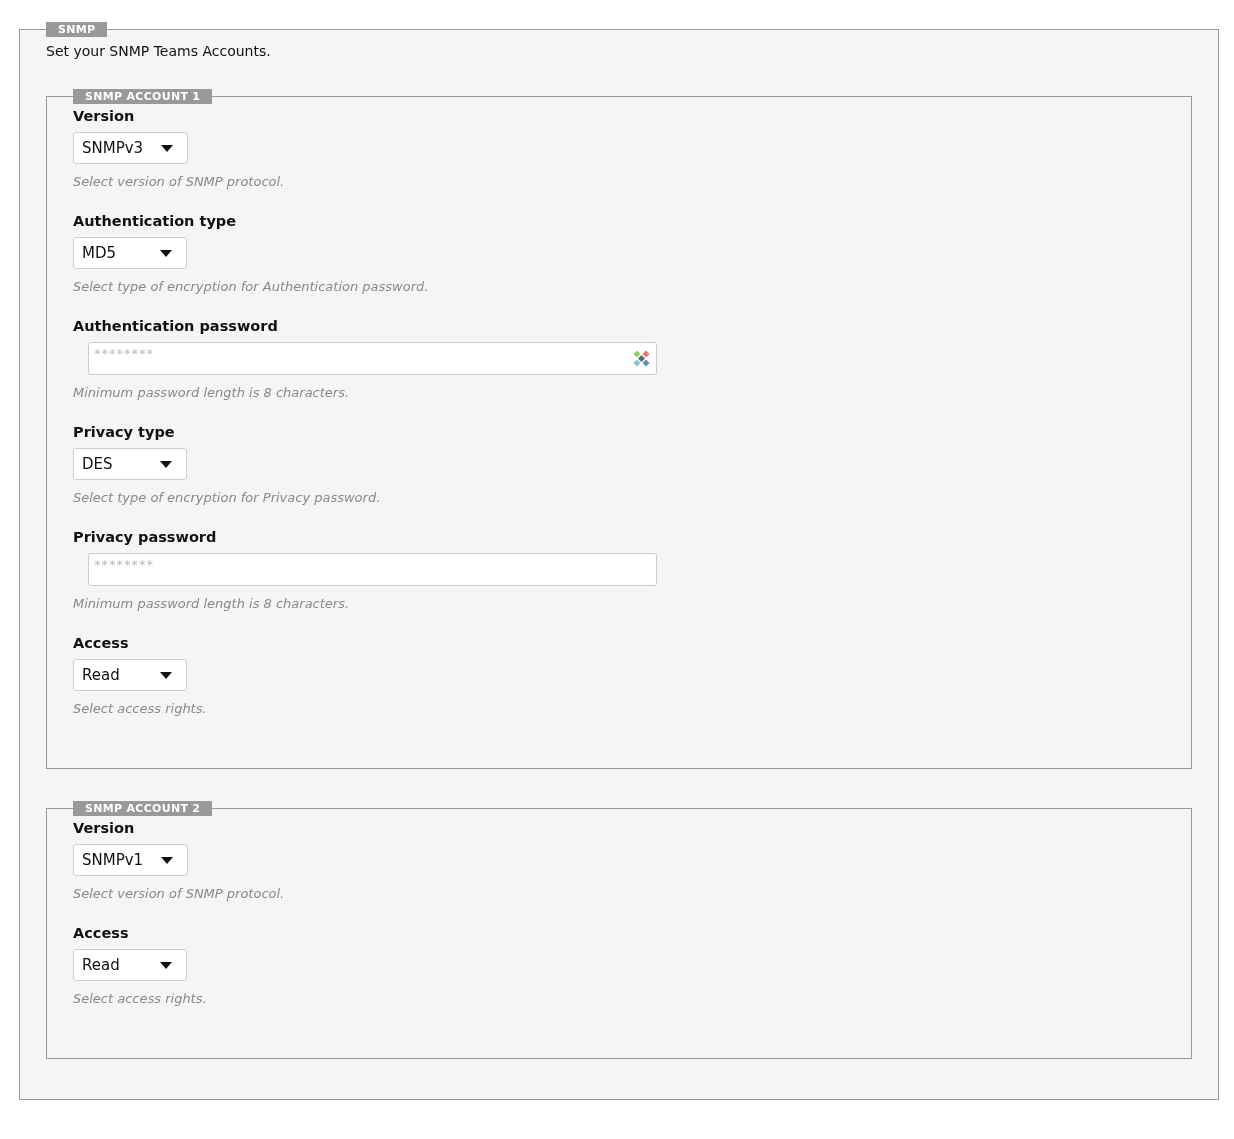 The height and width of the screenshot is (1139, 1234). I want to click on help-text: Select type of encryption for Authentication password., so click(251, 286).